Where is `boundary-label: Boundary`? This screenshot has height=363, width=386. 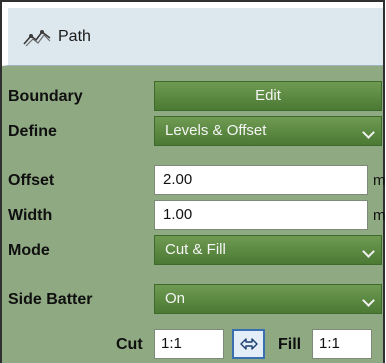
boundary-label: Boundary is located at coordinates (45, 96).